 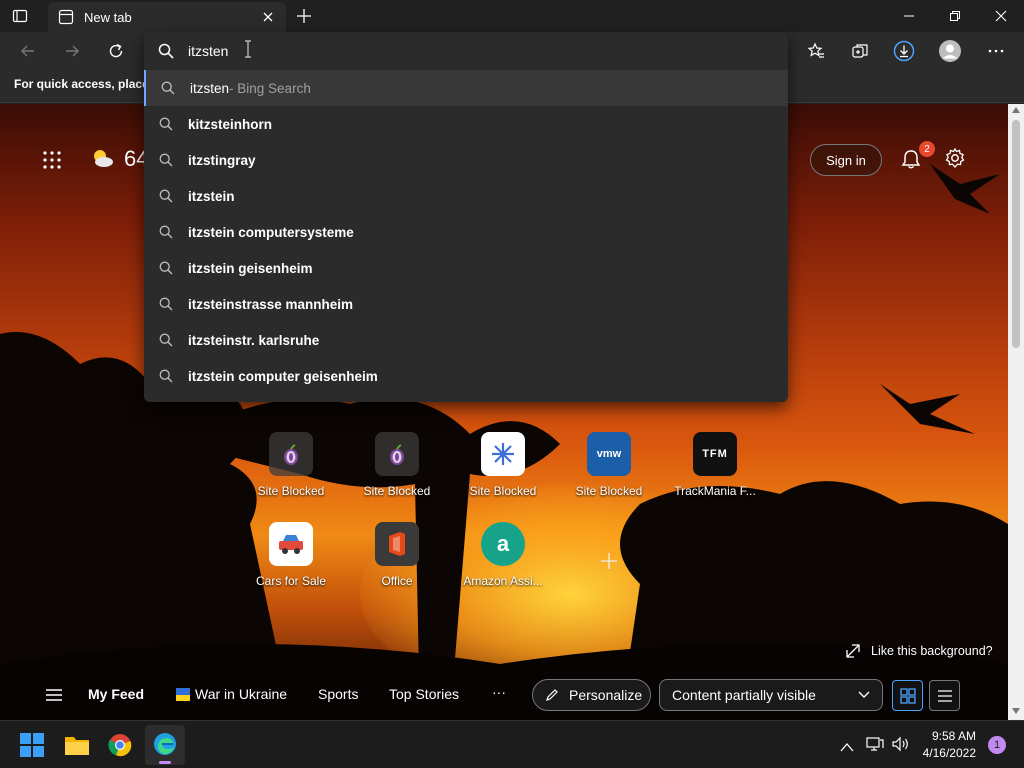 I want to click on scroll-up-arrow-icon, so click(x=1016, y=110).